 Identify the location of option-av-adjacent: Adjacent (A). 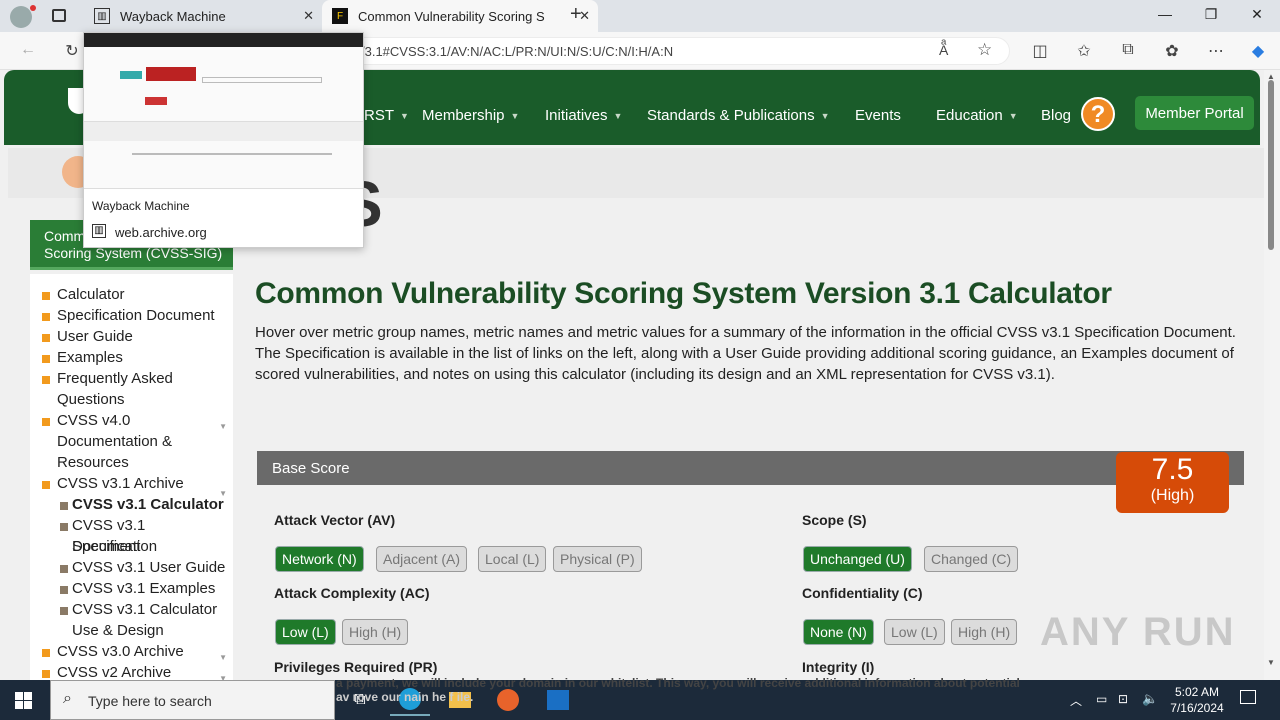
(422, 559).